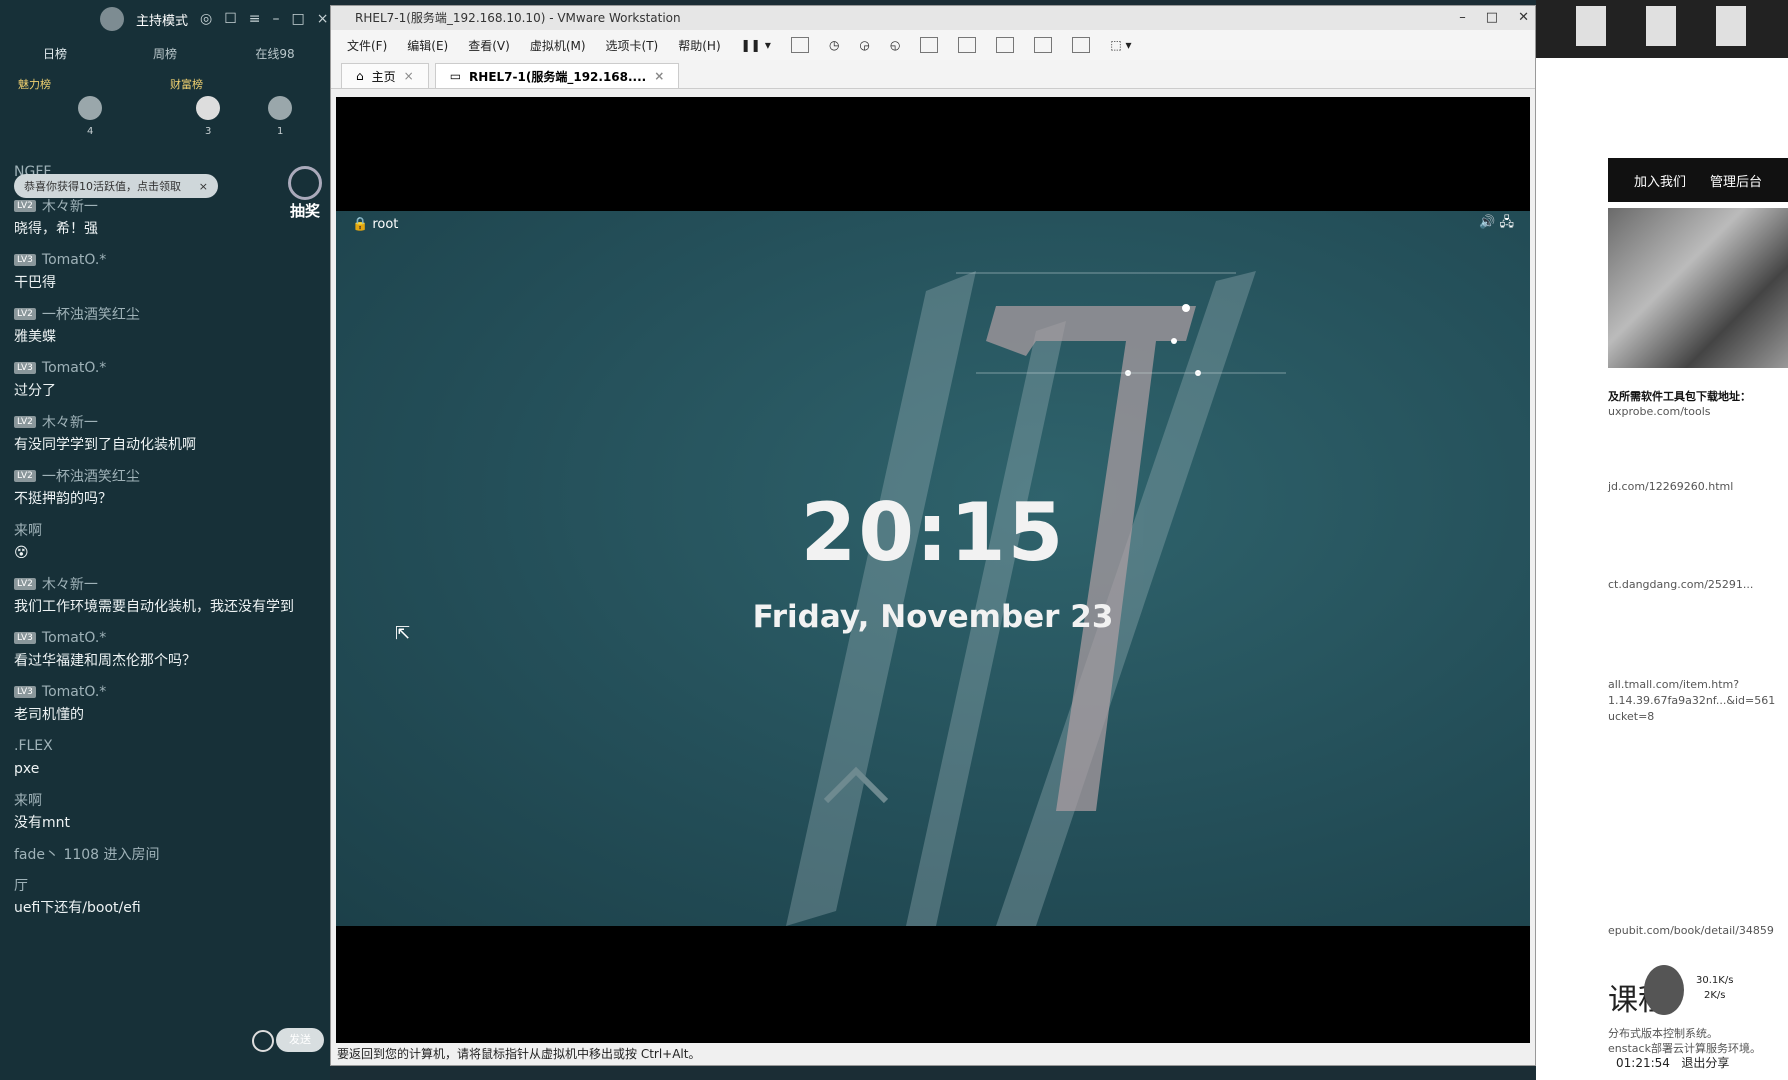 The image size is (1788, 1080). What do you see at coordinates (300, 1040) in the screenshot?
I see `send-button: 发送` at bounding box center [300, 1040].